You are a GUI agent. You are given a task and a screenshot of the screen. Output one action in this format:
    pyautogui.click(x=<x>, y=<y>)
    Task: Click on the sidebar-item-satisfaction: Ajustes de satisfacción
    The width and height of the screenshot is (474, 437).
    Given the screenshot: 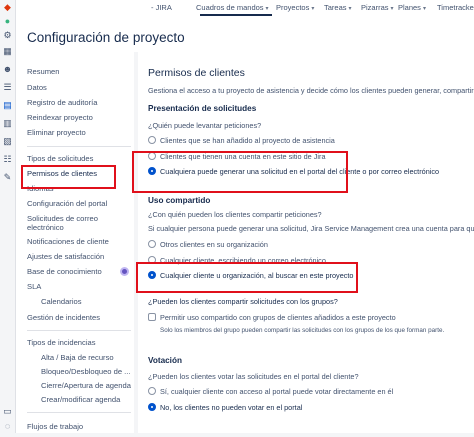 What is the action you would take?
    pyautogui.click(x=65, y=256)
    